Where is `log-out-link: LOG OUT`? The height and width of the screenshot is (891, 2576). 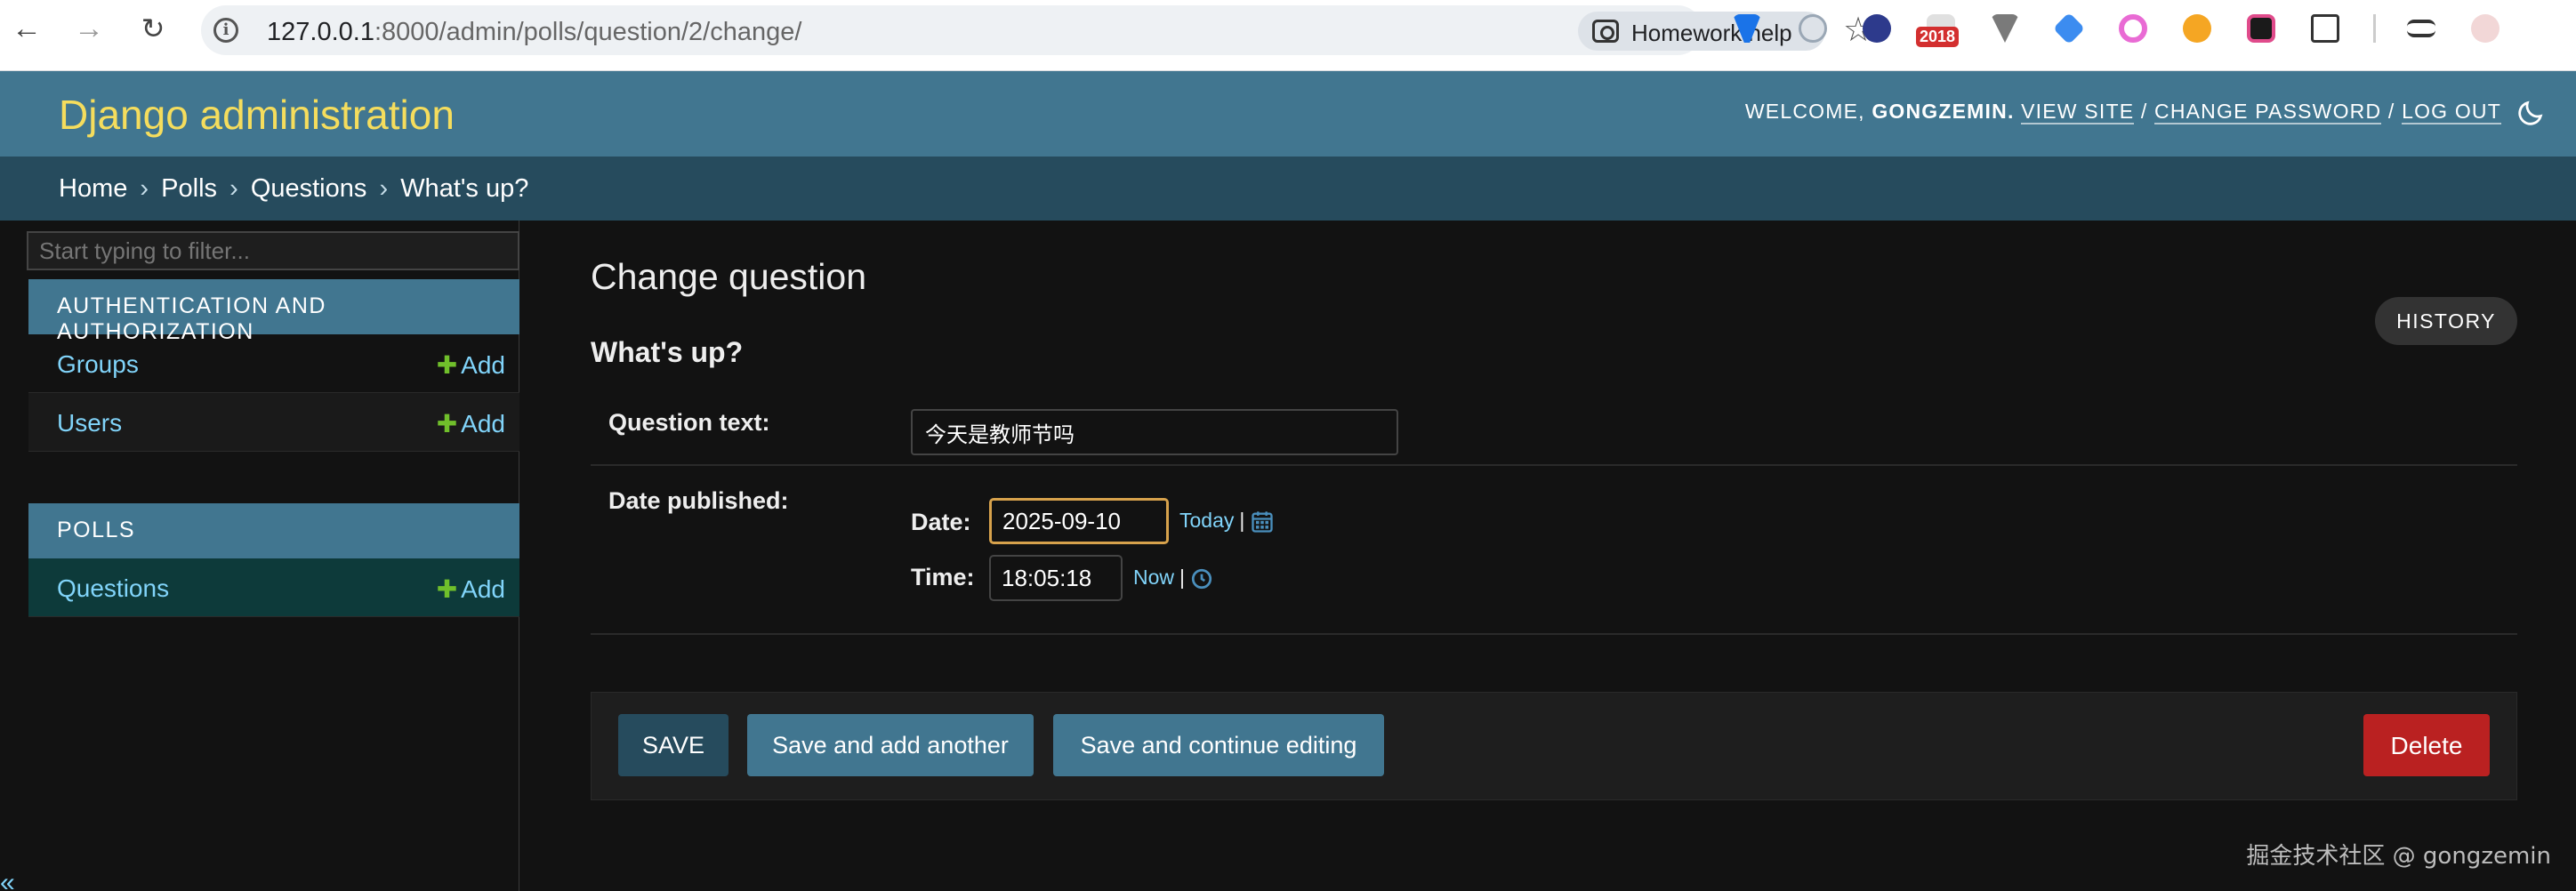 log-out-link: LOG OUT is located at coordinates (2451, 112).